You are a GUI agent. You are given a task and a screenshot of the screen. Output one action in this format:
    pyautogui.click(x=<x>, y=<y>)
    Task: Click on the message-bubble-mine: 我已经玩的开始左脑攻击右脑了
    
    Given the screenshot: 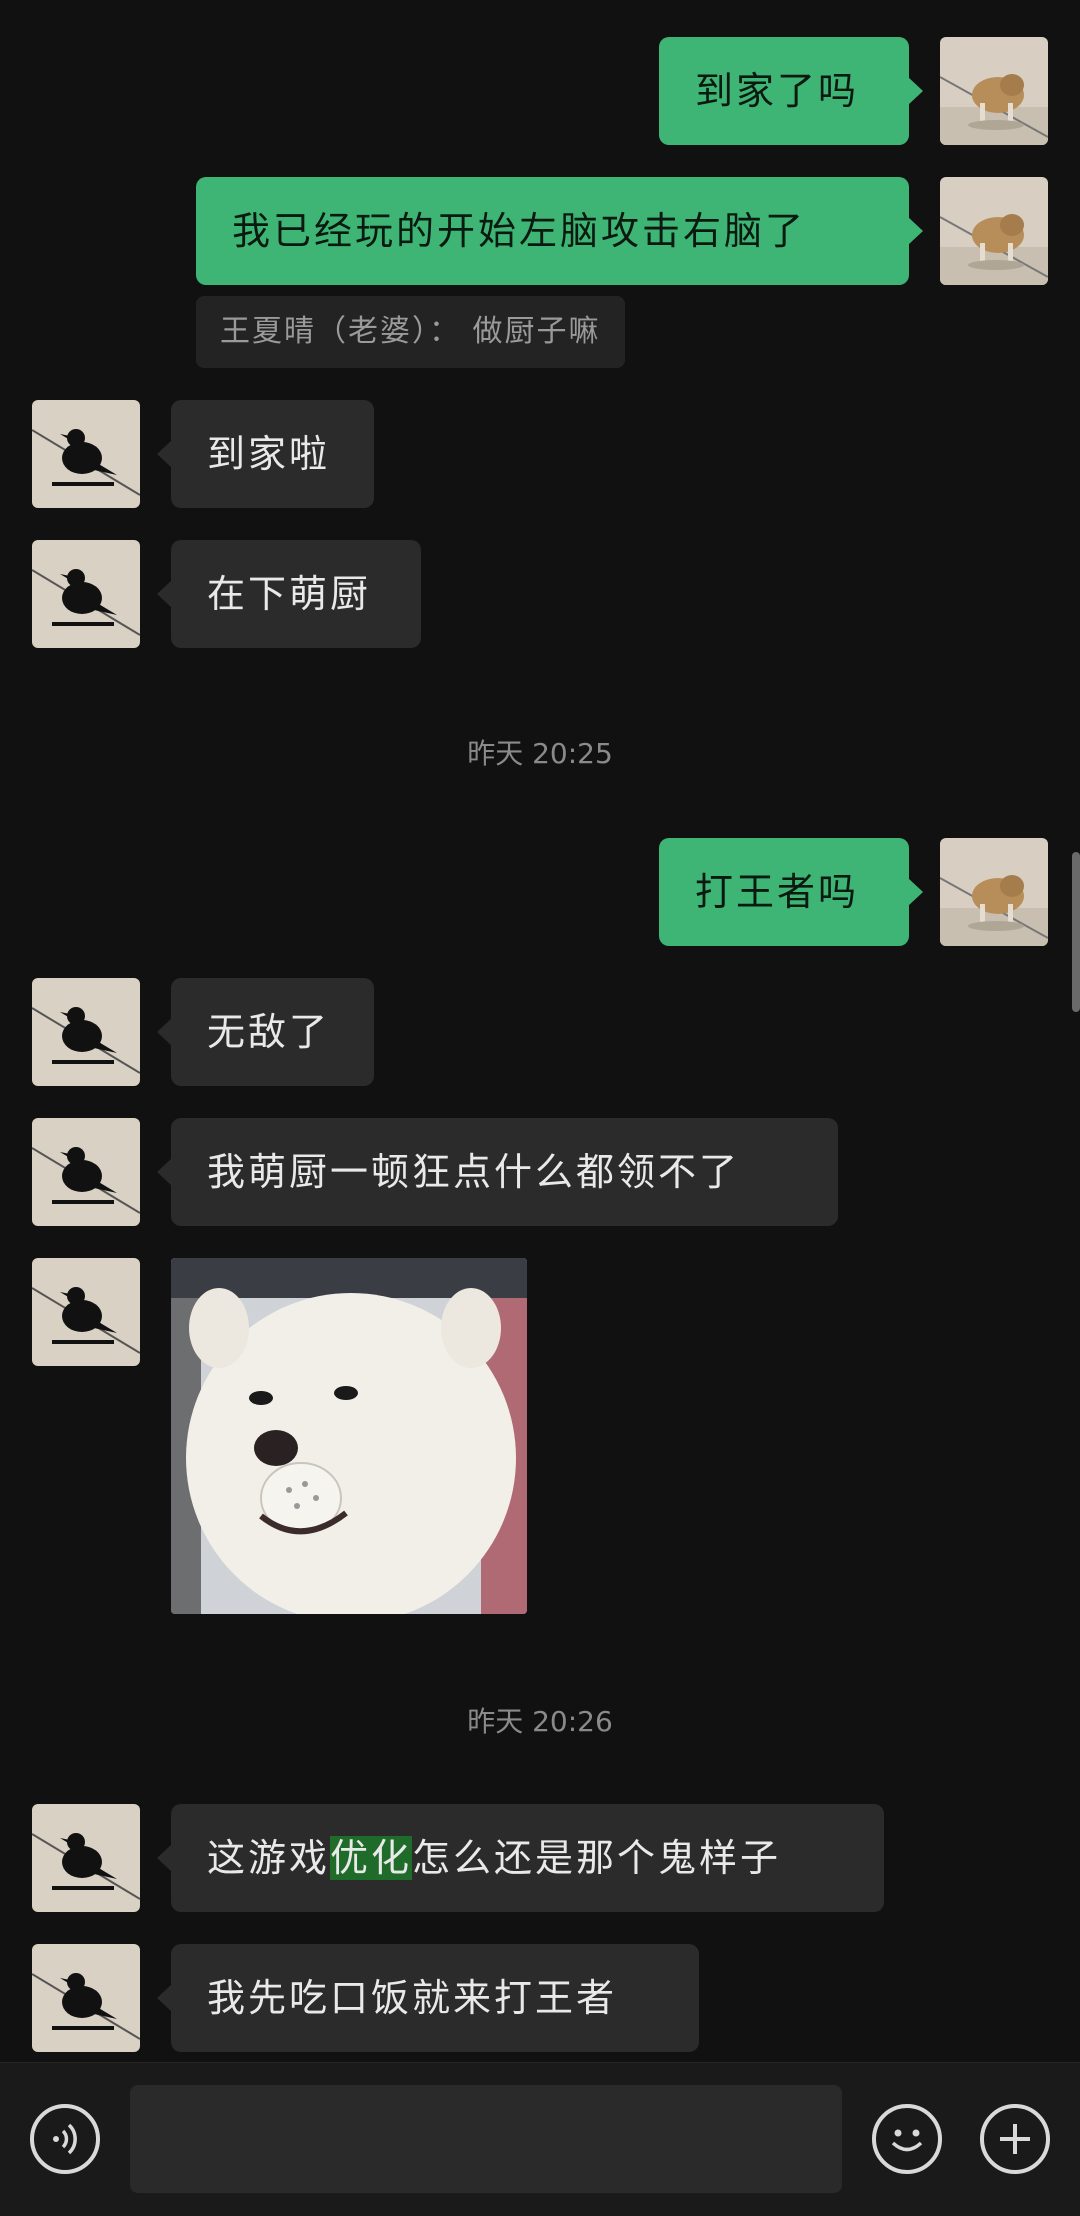 What is the action you would take?
    pyautogui.click(x=559, y=231)
    